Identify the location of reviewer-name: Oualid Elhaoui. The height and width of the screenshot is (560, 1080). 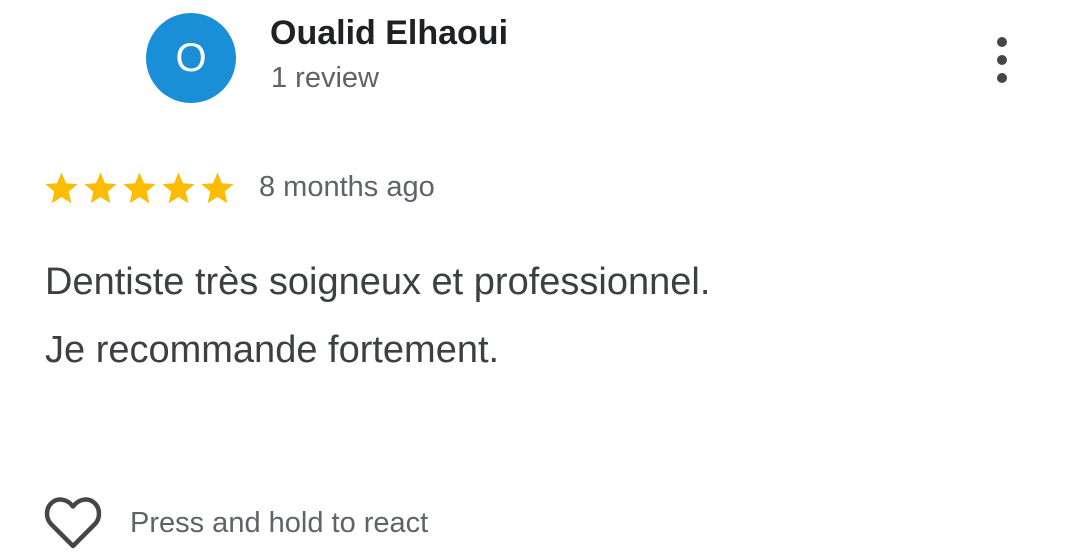
(389, 33).